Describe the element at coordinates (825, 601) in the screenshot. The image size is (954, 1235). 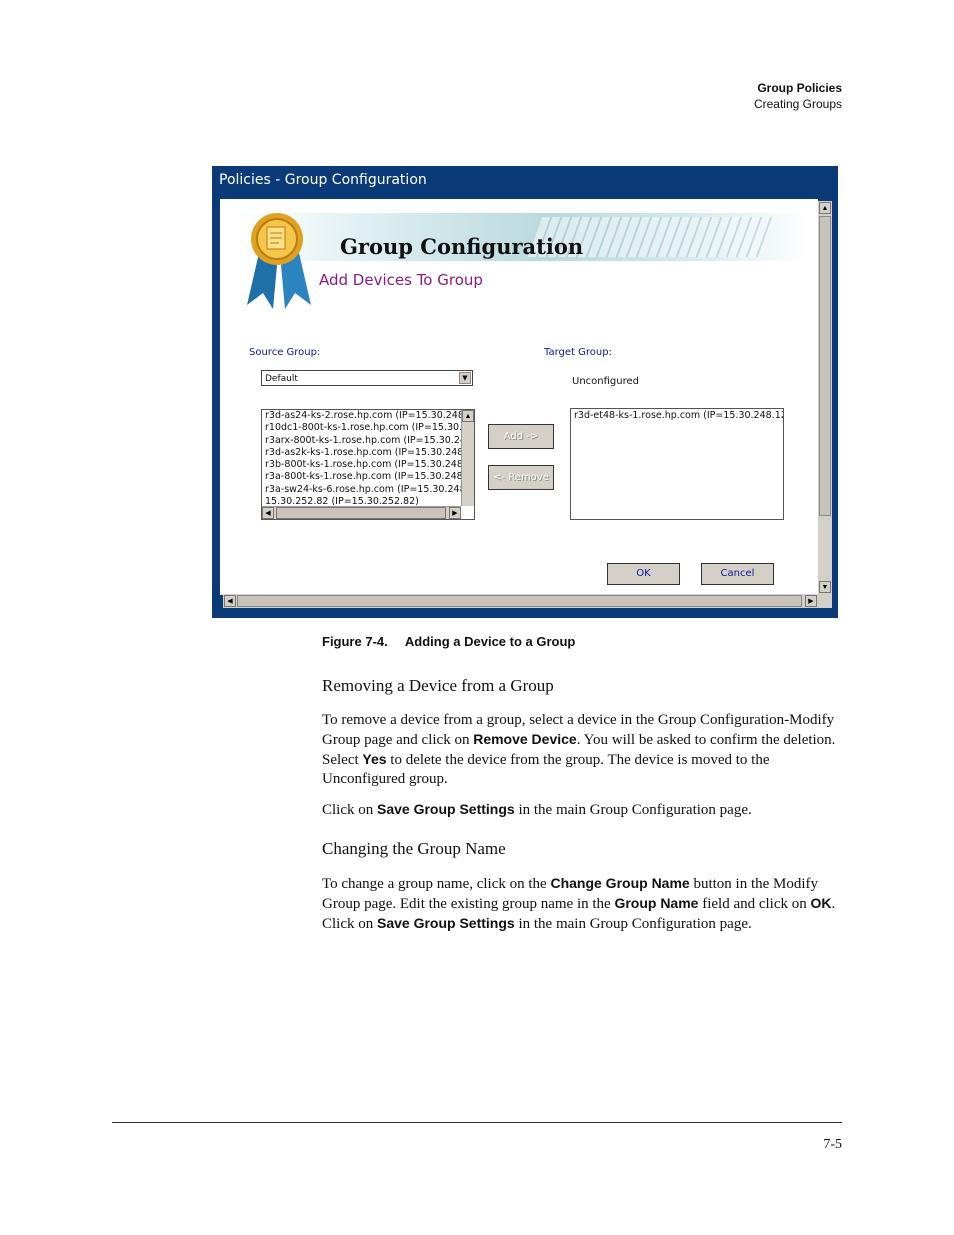
I see `scrollbar-corner` at that location.